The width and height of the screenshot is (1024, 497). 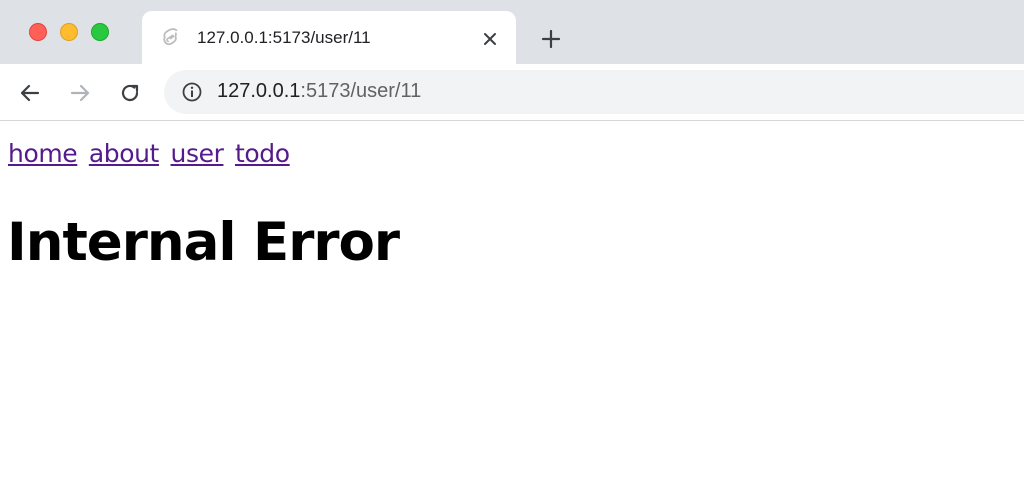 What do you see at coordinates (551, 39) in the screenshot?
I see `plus-icon` at bounding box center [551, 39].